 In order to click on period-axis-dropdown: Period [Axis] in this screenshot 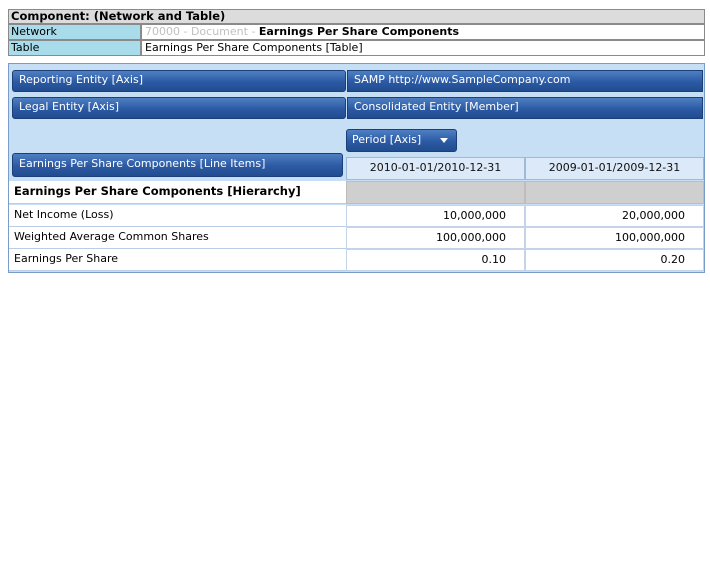, I will do `click(401, 140)`.